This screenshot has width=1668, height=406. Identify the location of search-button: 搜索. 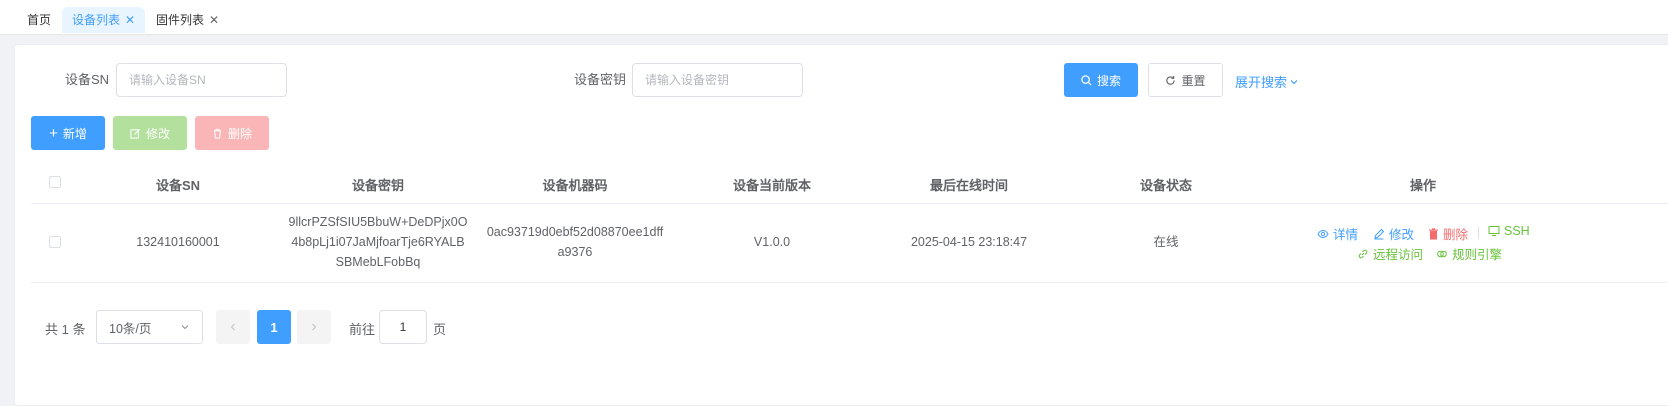
(1101, 80).